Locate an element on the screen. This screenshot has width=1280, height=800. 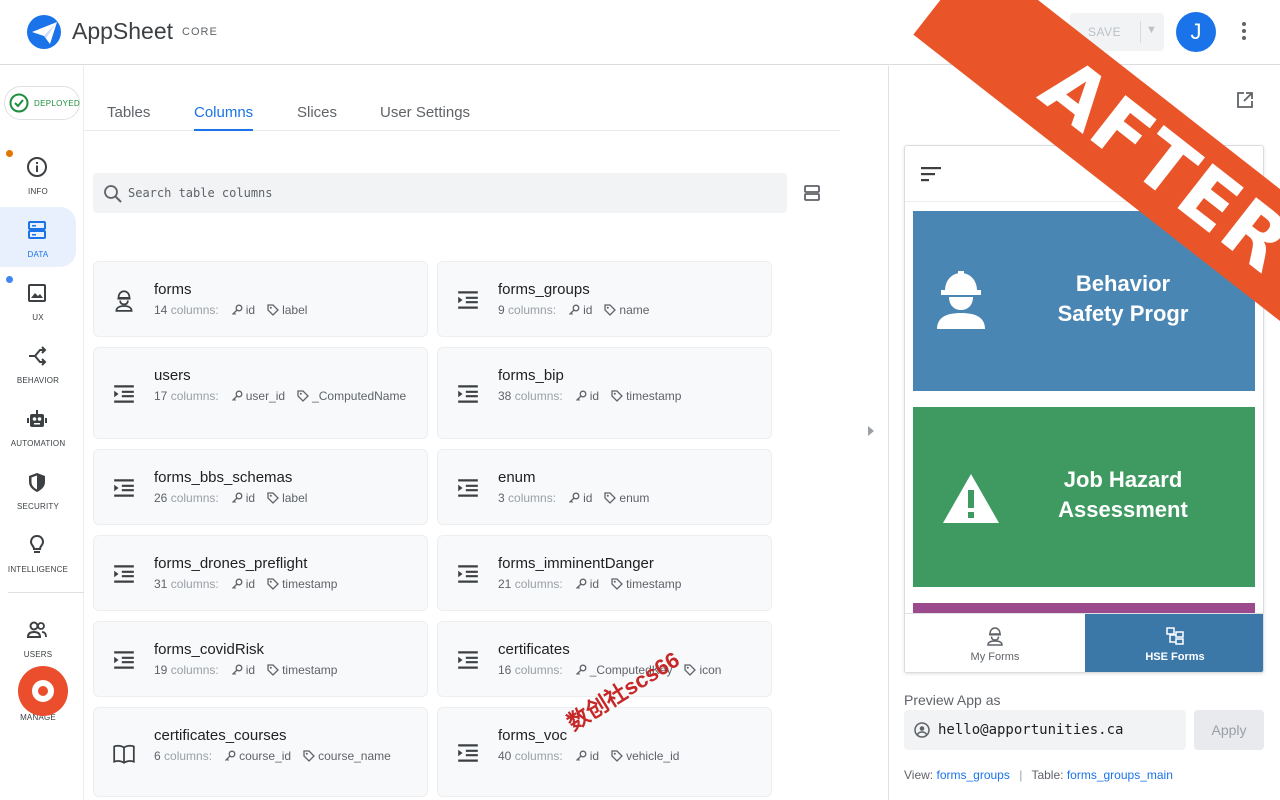
table-name: forms_drones_preflight is located at coordinates (231, 563).